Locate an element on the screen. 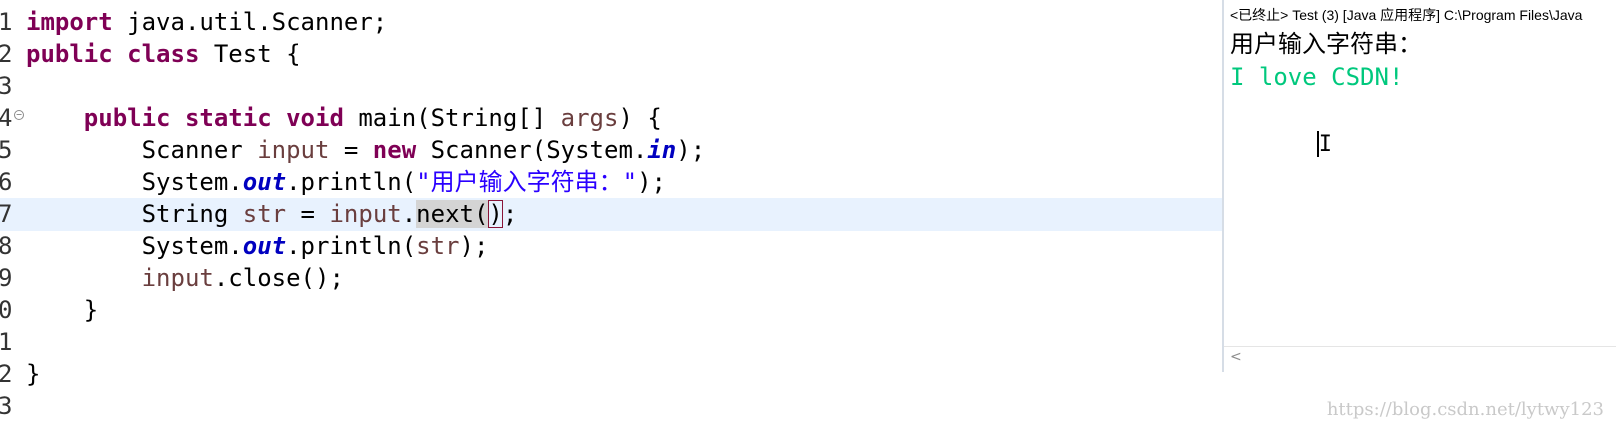  console-output: 用户输入字符串： I love CSDN! I is located at coordinates (1423, 92).